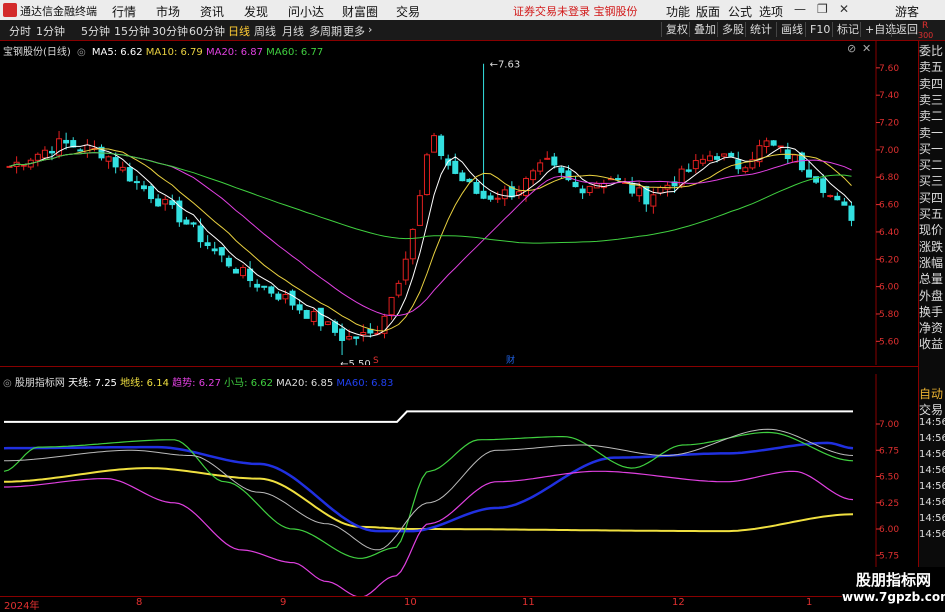 This screenshot has height=612, width=945. What do you see at coordinates (37, 52) in the screenshot?
I see `legend-stock: 宝钢股份(日线)` at bounding box center [37, 52].